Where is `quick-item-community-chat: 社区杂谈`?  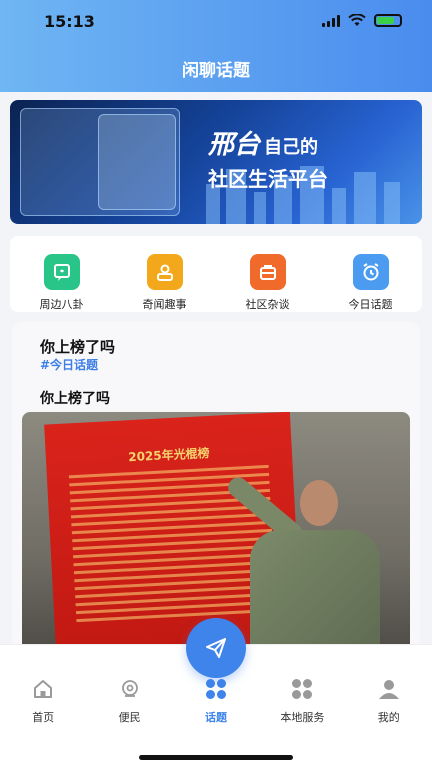
quick-item-community-chat: 社区杂谈 is located at coordinates (268, 274).